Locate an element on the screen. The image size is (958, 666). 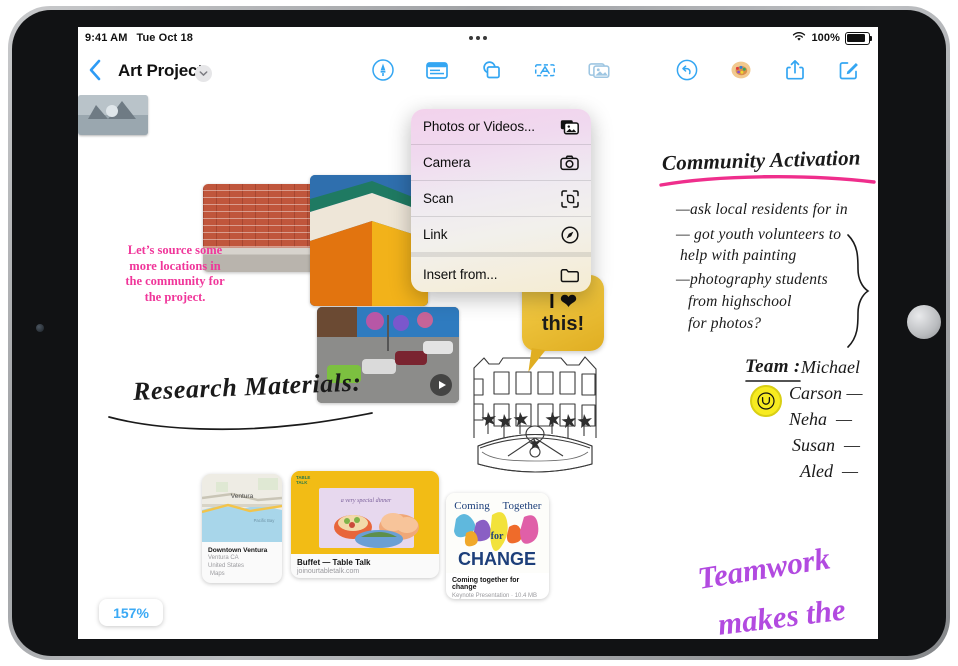
multitask-handle is located at coordinates (478, 38).